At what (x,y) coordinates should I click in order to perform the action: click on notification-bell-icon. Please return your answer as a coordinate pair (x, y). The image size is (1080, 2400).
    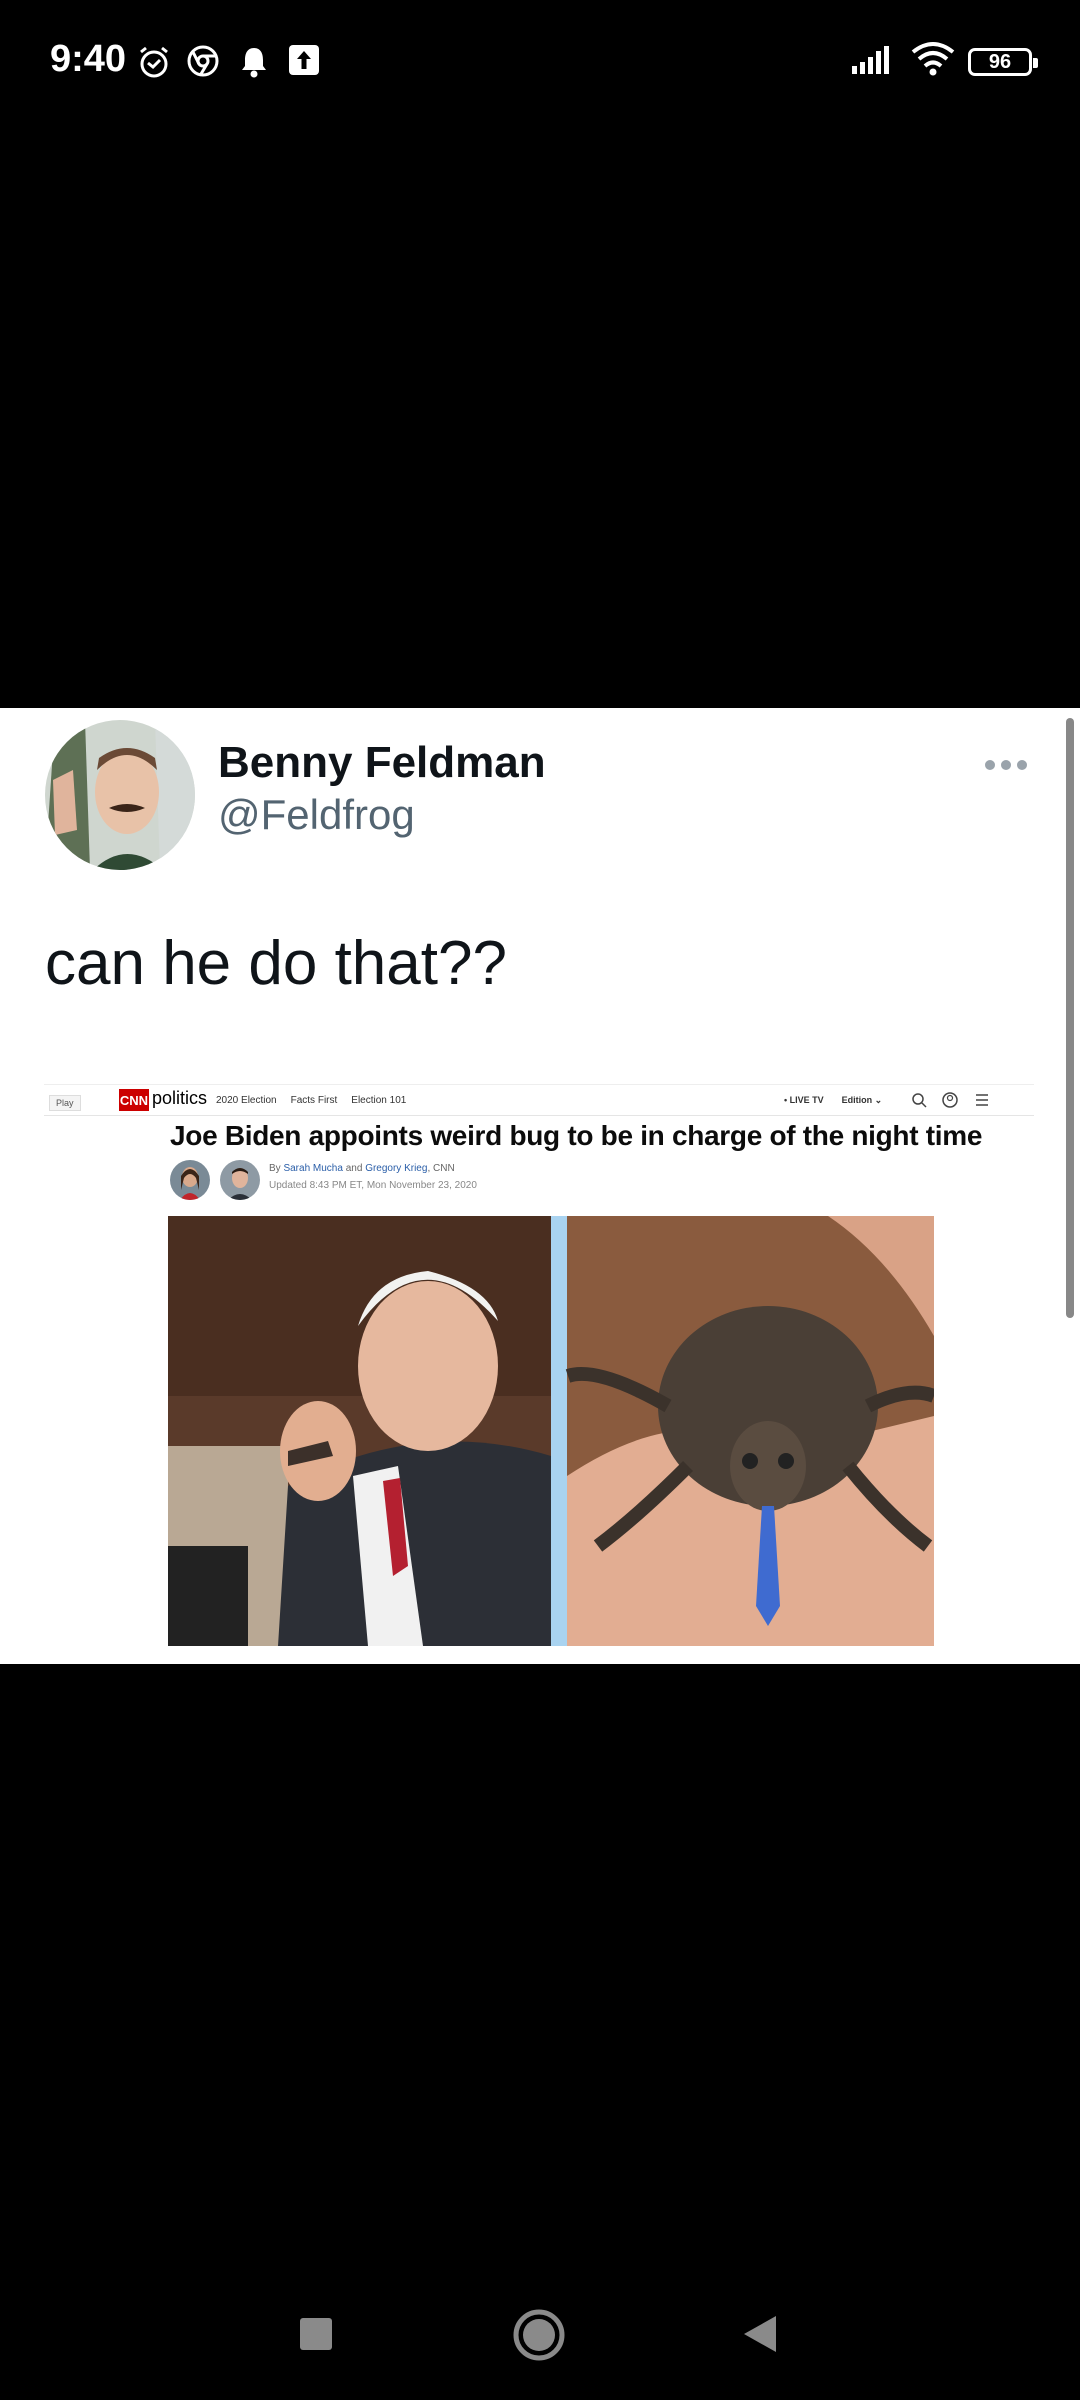
    Looking at the image, I should click on (254, 63).